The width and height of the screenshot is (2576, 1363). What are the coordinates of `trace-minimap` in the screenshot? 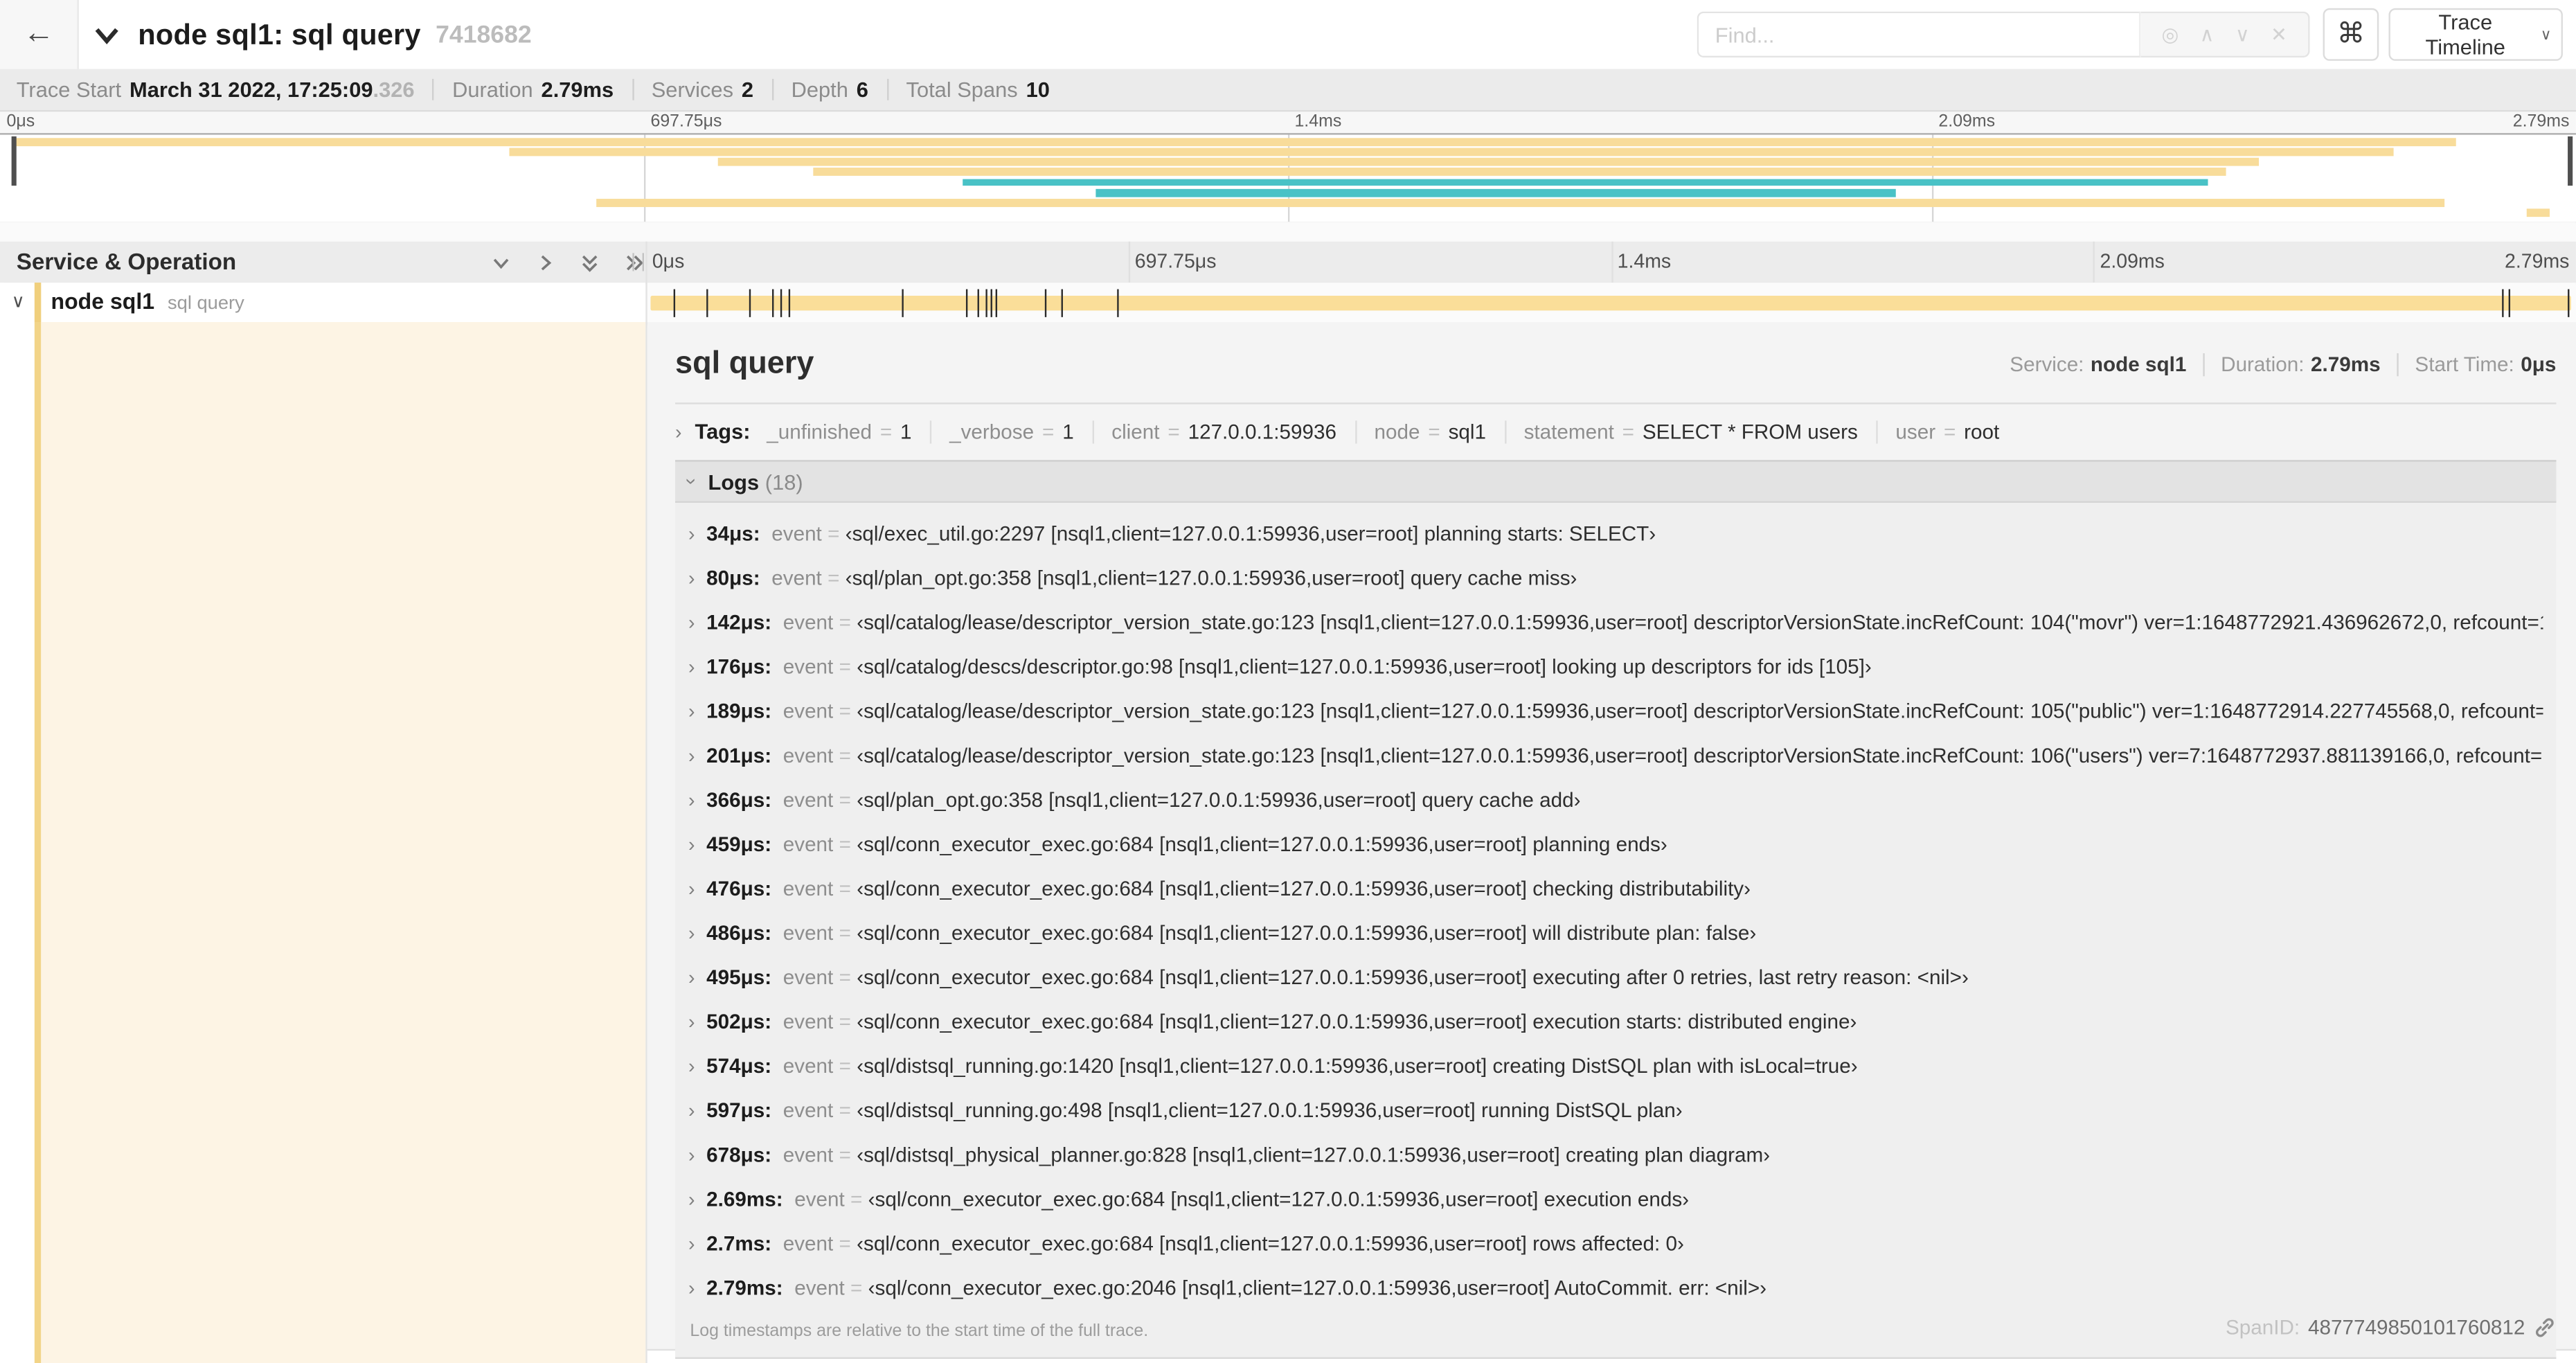 It's located at (1288, 178).